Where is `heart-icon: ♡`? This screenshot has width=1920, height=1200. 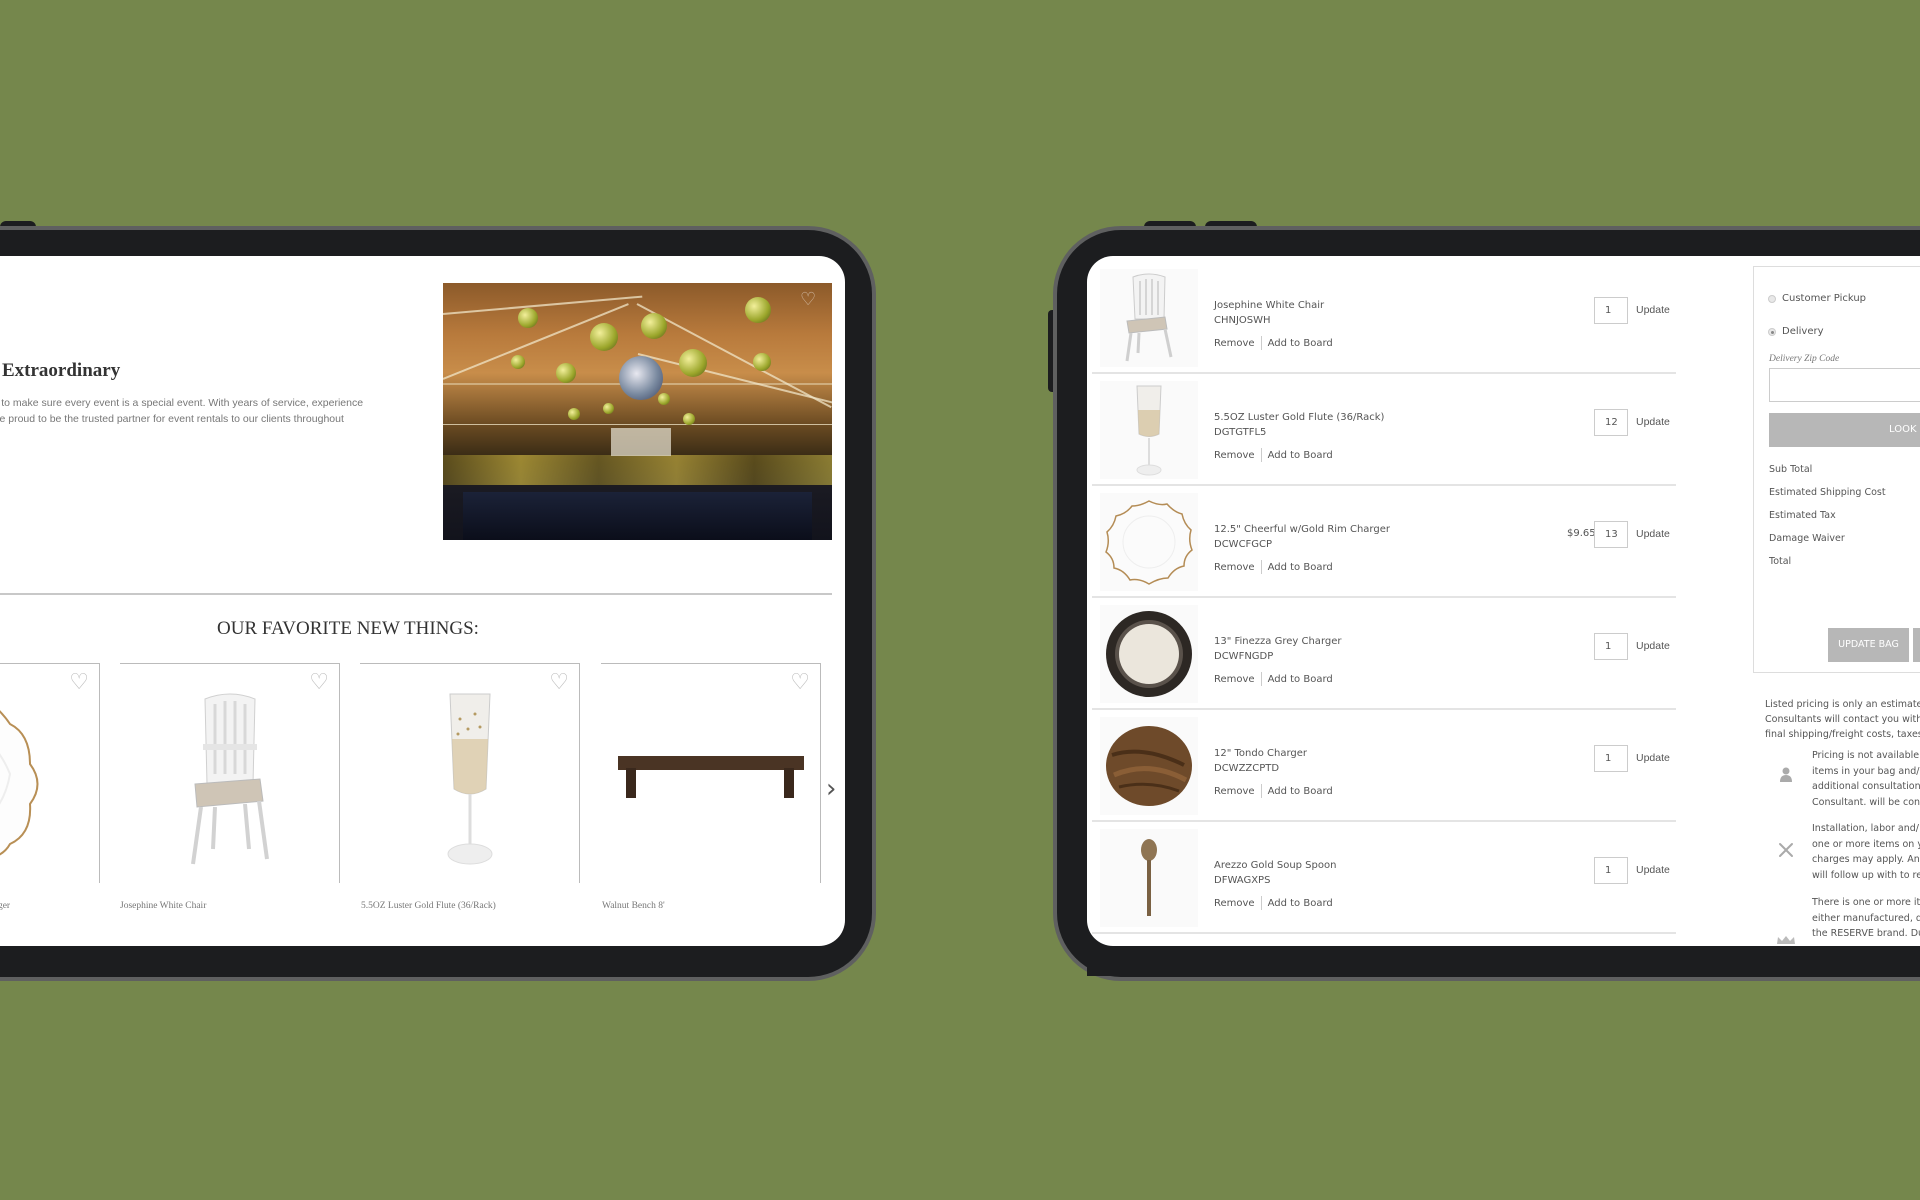 heart-icon: ♡ is located at coordinates (810, 300).